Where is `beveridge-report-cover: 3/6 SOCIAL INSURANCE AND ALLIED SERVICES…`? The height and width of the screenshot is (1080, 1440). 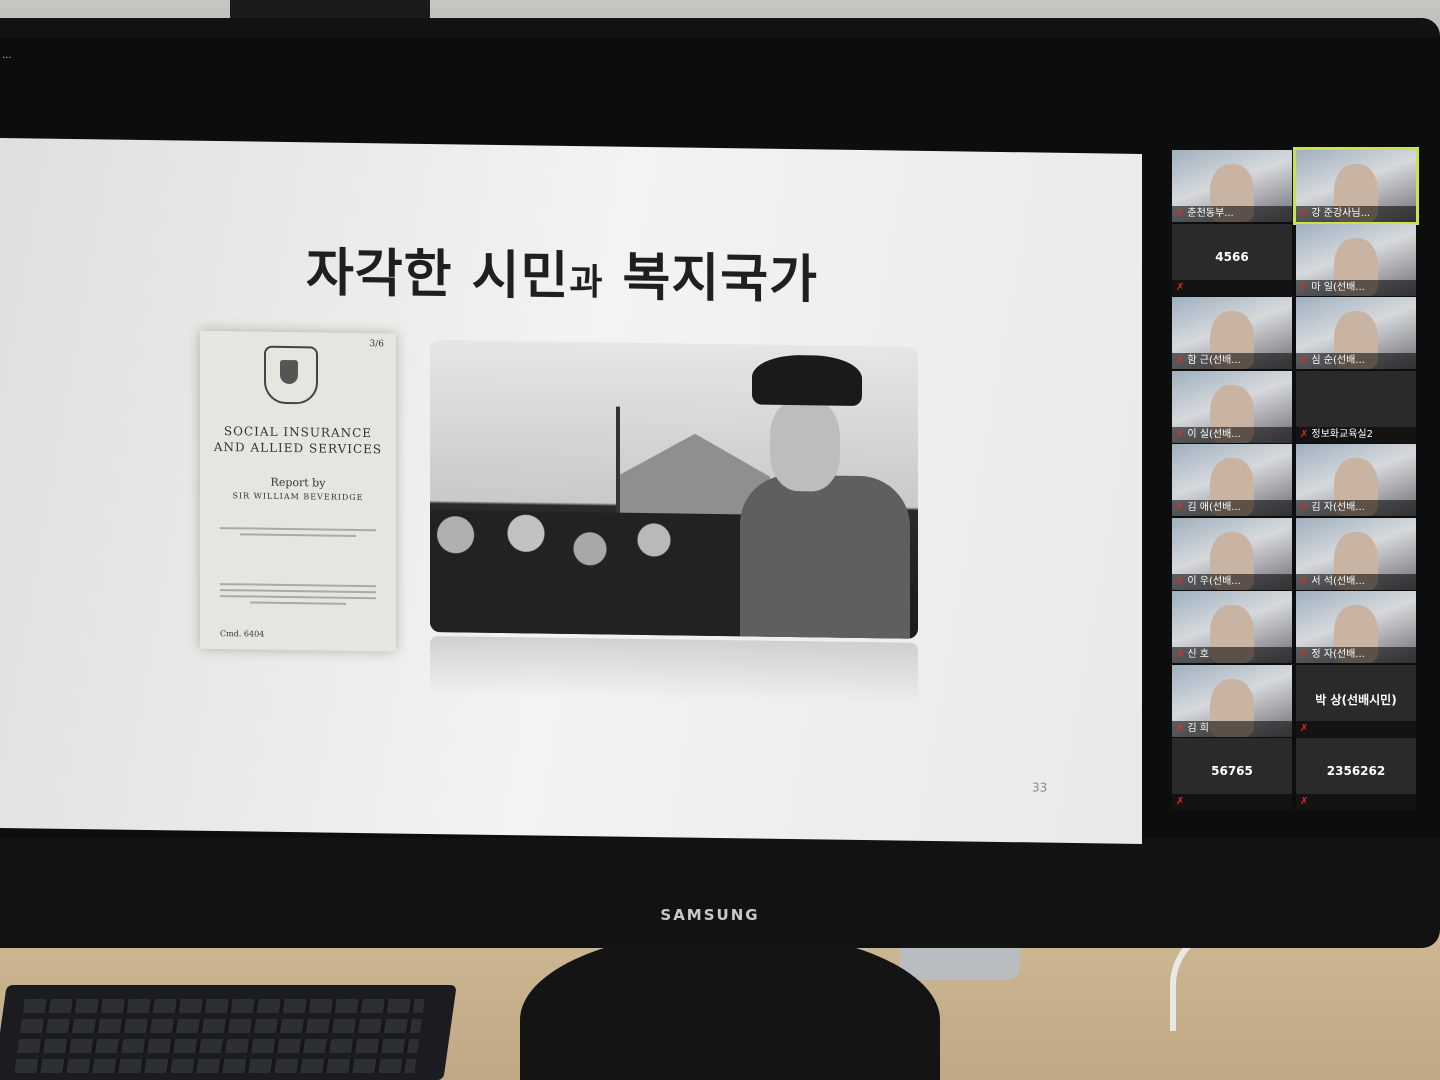 beveridge-report-cover: 3/6 SOCIAL INSURANCE AND ALLIED SERVICES… is located at coordinates (298, 491).